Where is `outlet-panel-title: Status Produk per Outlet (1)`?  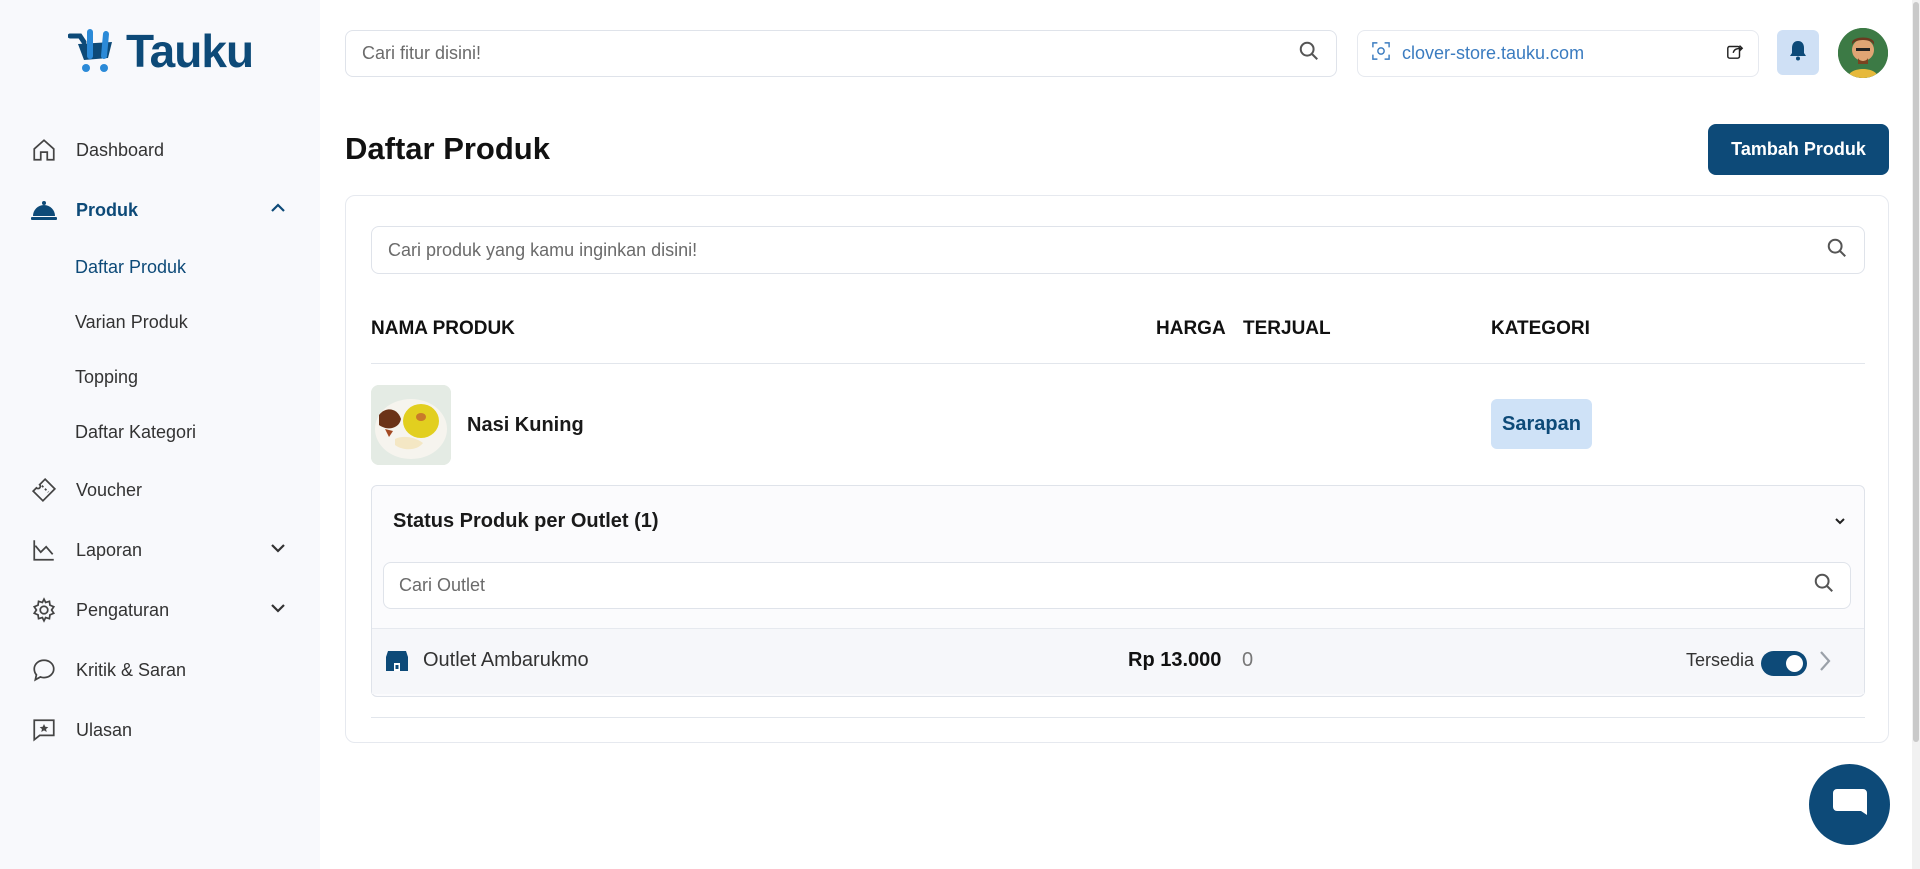 outlet-panel-title: Status Produk per Outlet (1) is located at coordinates (526, 521).